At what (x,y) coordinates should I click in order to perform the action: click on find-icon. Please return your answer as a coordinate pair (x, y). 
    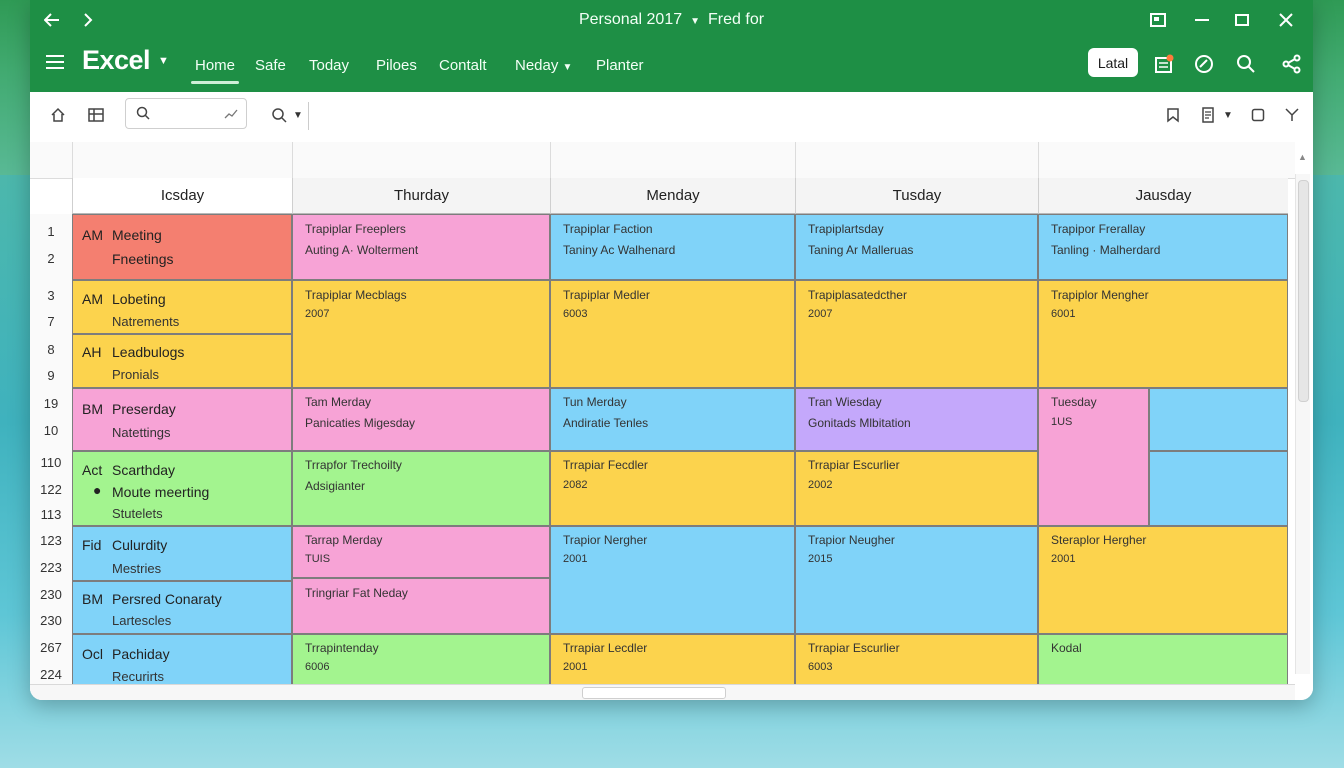
    Looking at the image, I should click on (279, 115).